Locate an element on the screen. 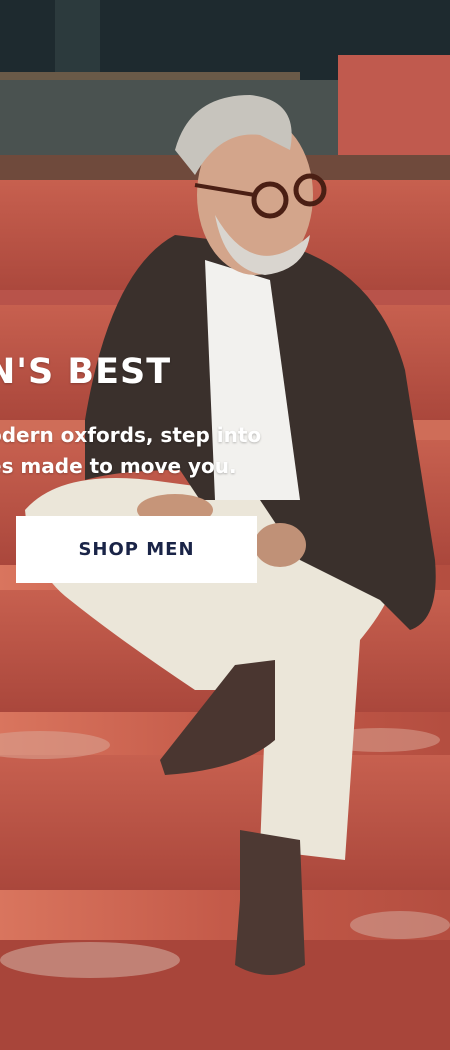  hero-subcopy-line-1: odern oxfords, step into is located at coordinates (131, 435).